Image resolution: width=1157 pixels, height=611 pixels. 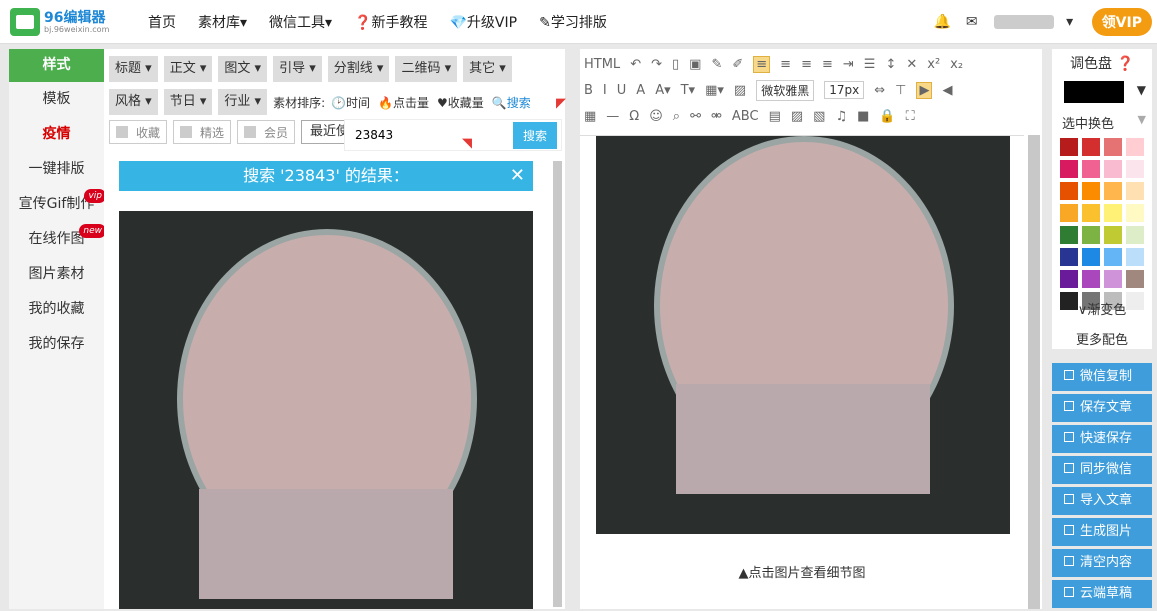 What do you see at coordinates (602, 64) in the screenshot?
I see `html-icon: HTML` at bounding box center [602, 64].